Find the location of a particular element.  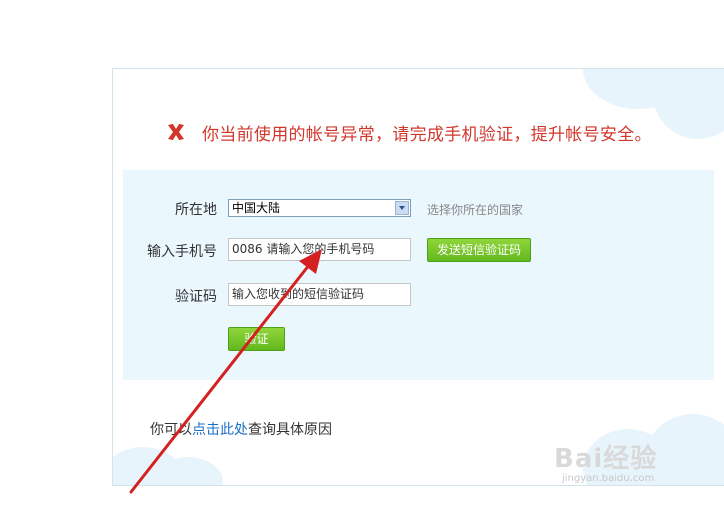

check-reason-link: 点击此处 is located at coordinates (220, 430).